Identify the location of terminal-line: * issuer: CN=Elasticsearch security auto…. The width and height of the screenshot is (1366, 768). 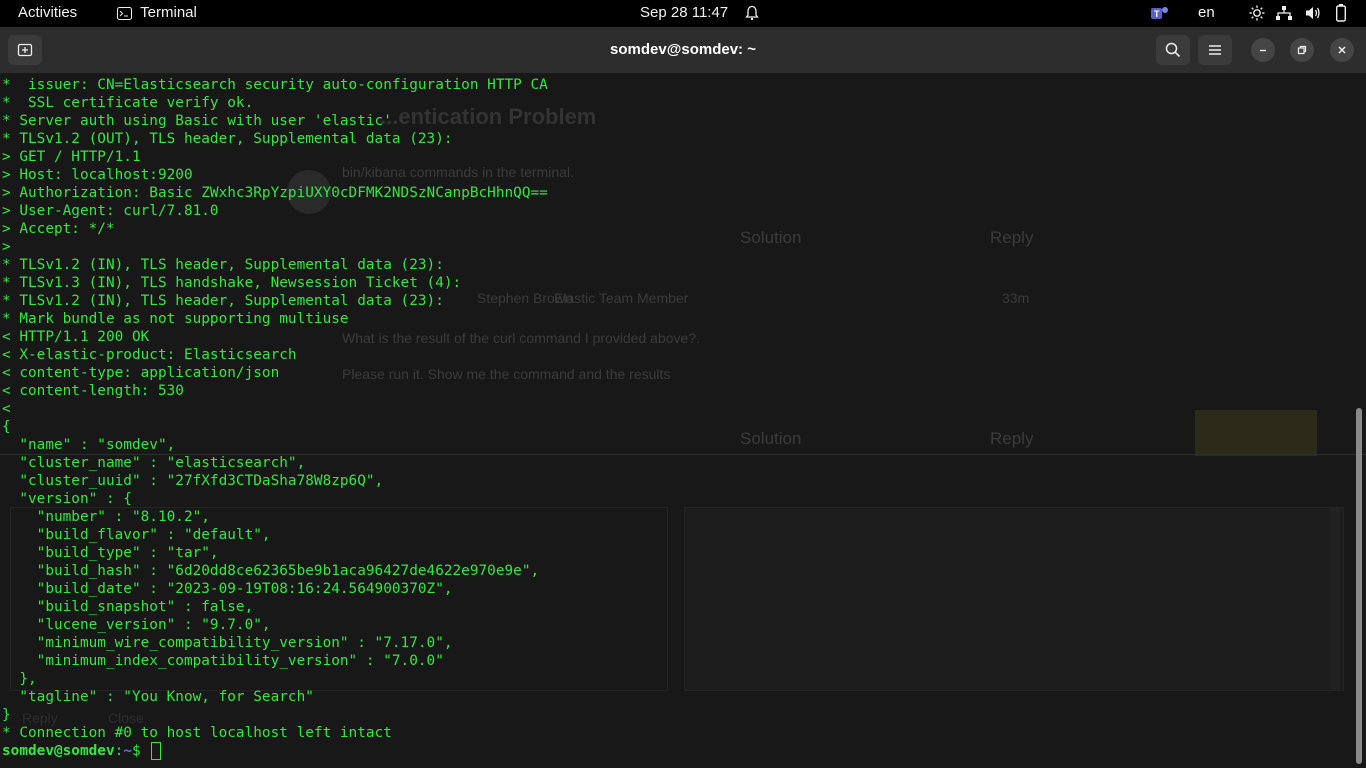
(275, 85).